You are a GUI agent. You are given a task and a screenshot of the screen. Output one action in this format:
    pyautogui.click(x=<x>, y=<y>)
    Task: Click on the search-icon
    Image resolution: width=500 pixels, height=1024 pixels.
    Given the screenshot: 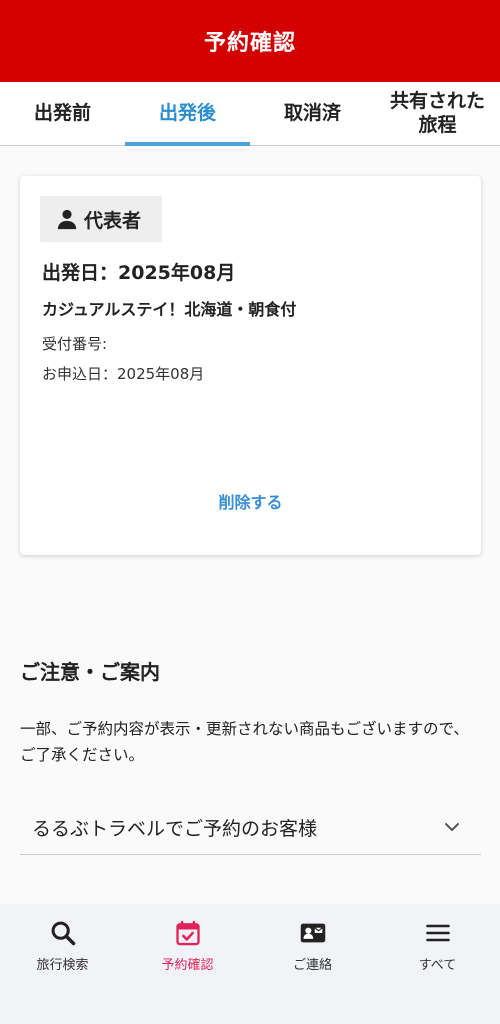 What is the action you would take?
    pyautogui.click(x=63, y=933)
    